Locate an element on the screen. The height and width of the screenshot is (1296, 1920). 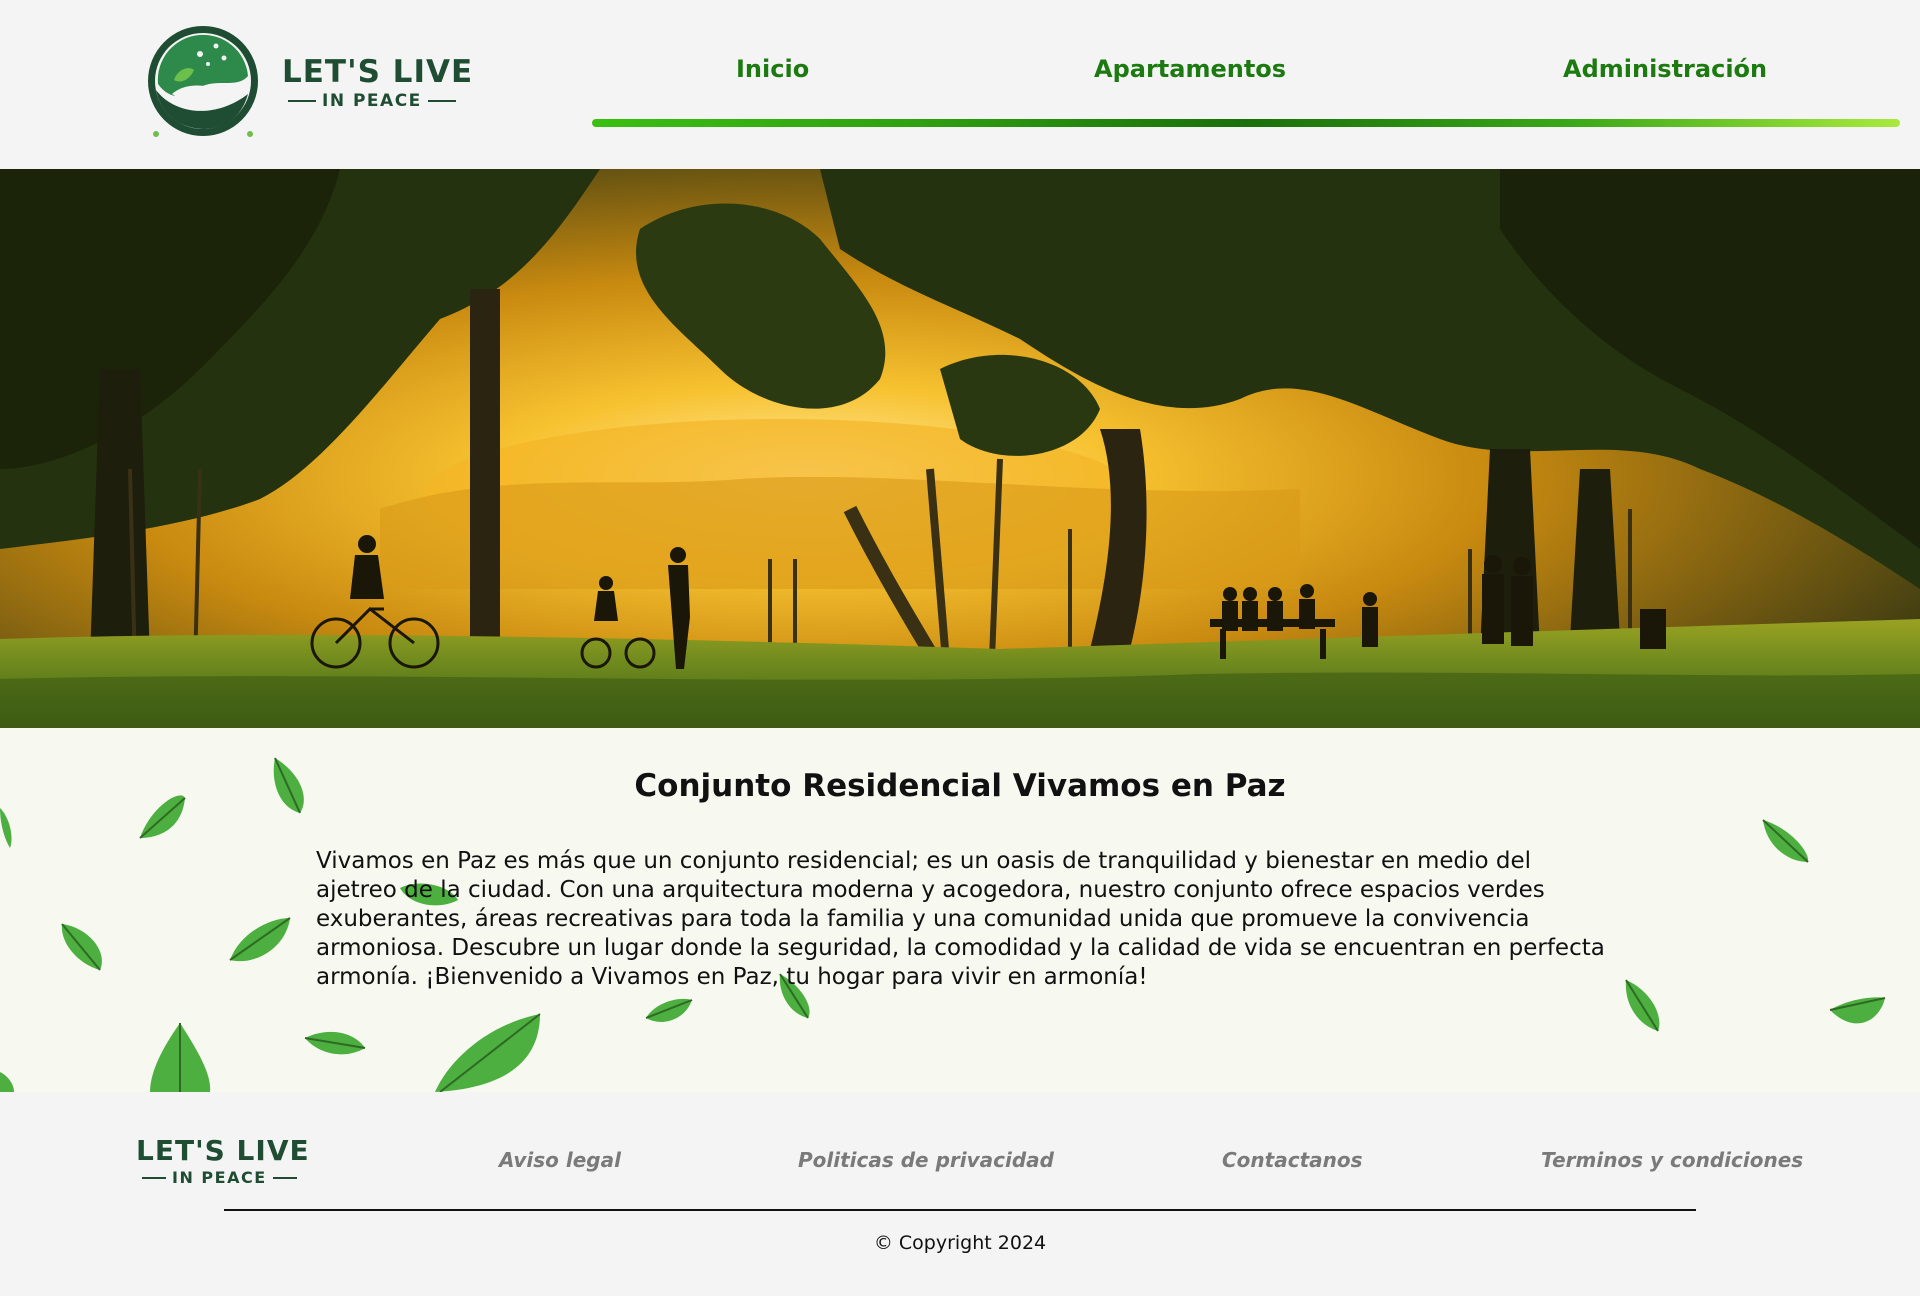
page-title: Conjunto Residencial Vivamos en Paz is located at coordinates (960, 786).